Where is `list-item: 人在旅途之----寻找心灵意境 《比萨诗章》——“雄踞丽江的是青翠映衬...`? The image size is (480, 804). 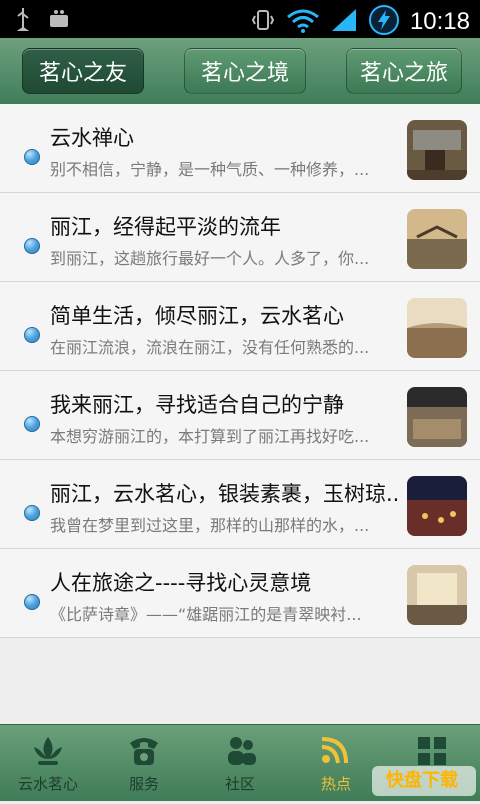 list-item: 人在旅途之----寻找心灵意境 《比萨诗章》——“雄踞丽江的是青翠映衬... is located at coordinates (240, 593).